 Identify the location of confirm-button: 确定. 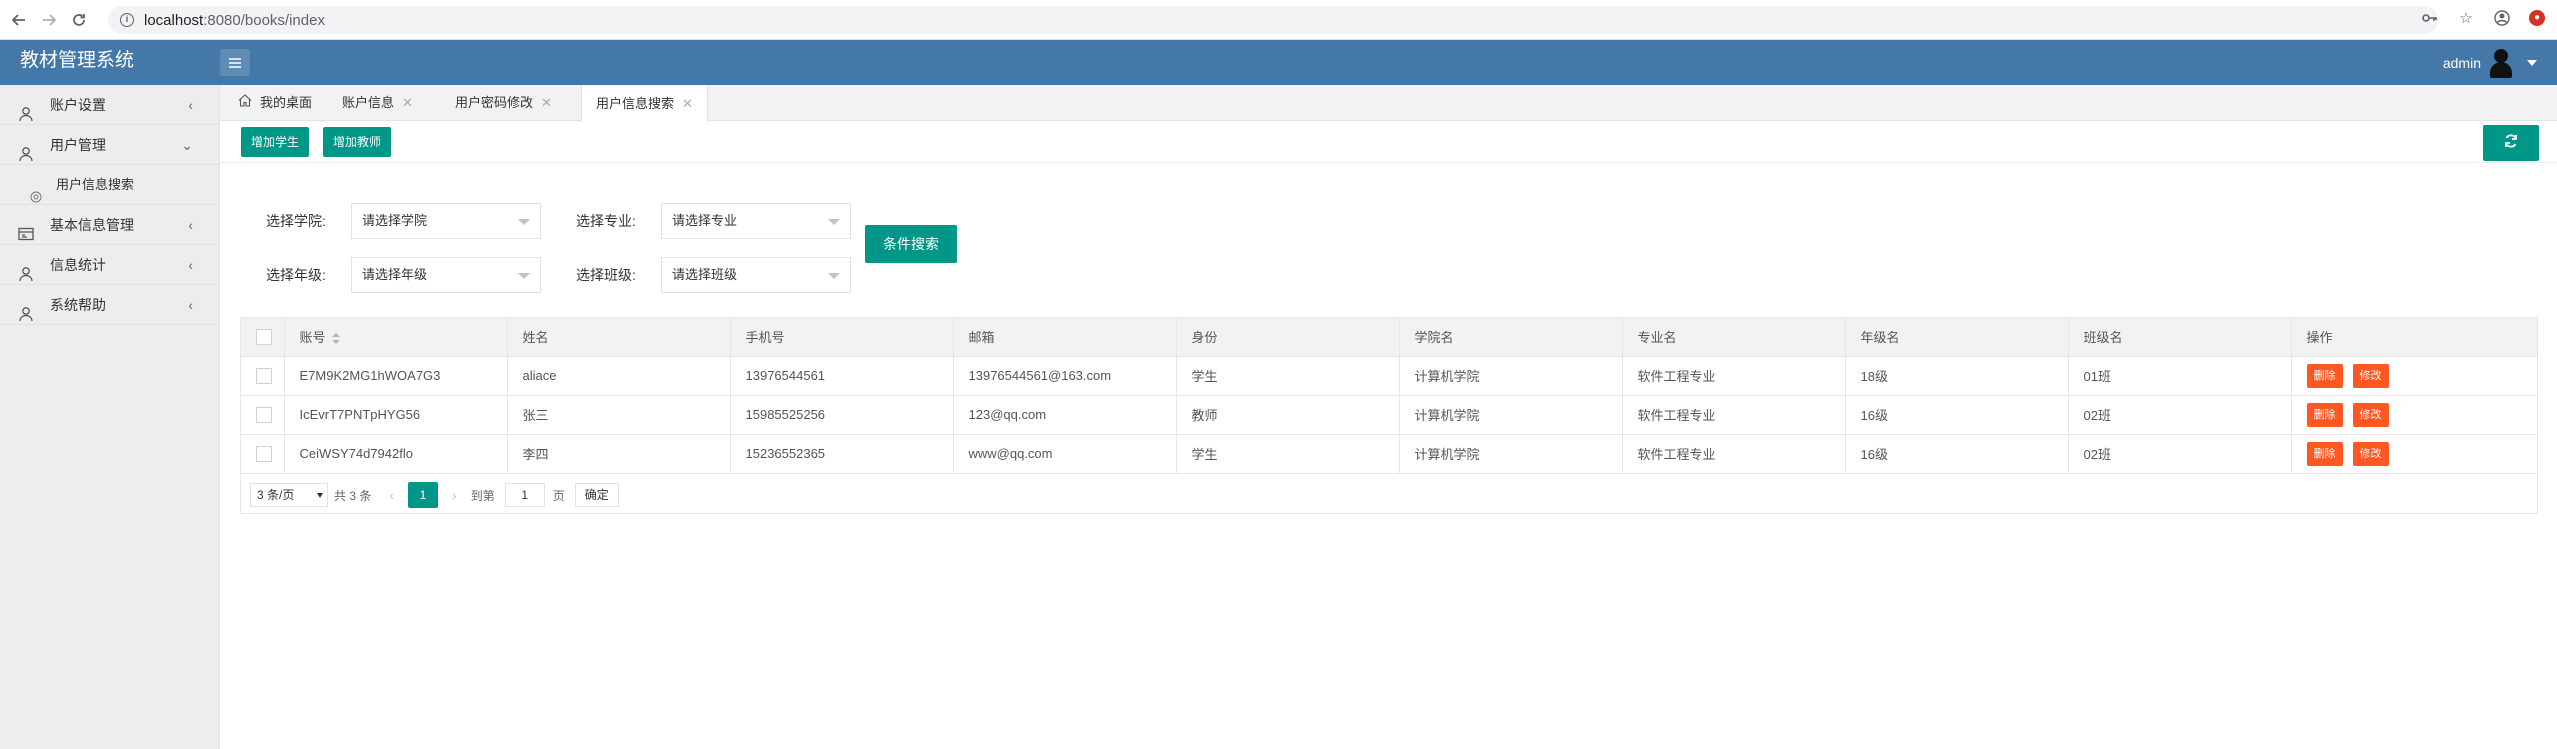
(596, 495).